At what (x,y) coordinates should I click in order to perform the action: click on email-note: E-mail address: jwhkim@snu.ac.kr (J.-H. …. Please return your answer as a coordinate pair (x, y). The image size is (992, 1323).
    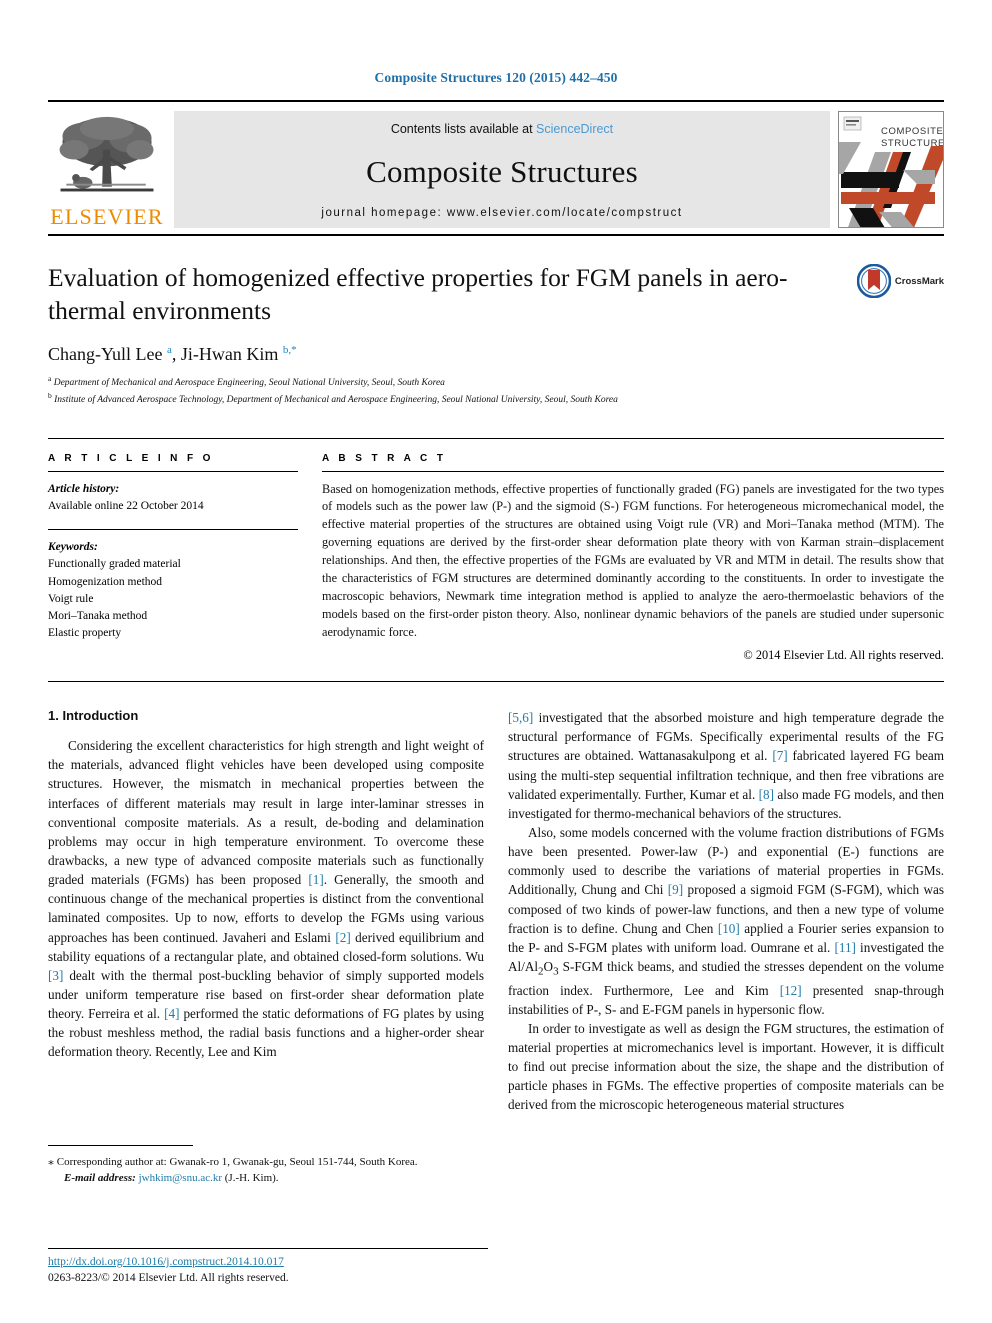
    Looking at the image, I should click on (268, 1179).